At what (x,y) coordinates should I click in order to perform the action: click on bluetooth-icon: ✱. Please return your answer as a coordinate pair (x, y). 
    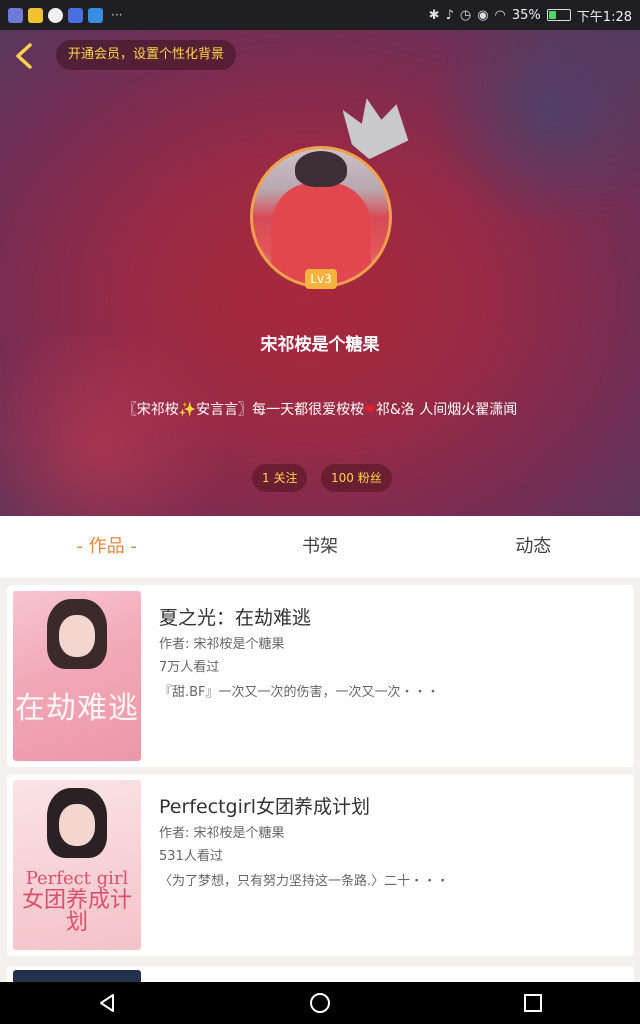
    Looking at the image, I should click on (434, 15).